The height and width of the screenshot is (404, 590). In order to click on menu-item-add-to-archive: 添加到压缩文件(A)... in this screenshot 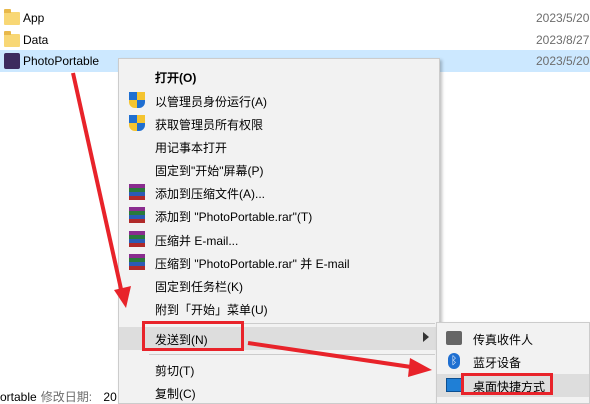, I will do `click(279, 192)`.